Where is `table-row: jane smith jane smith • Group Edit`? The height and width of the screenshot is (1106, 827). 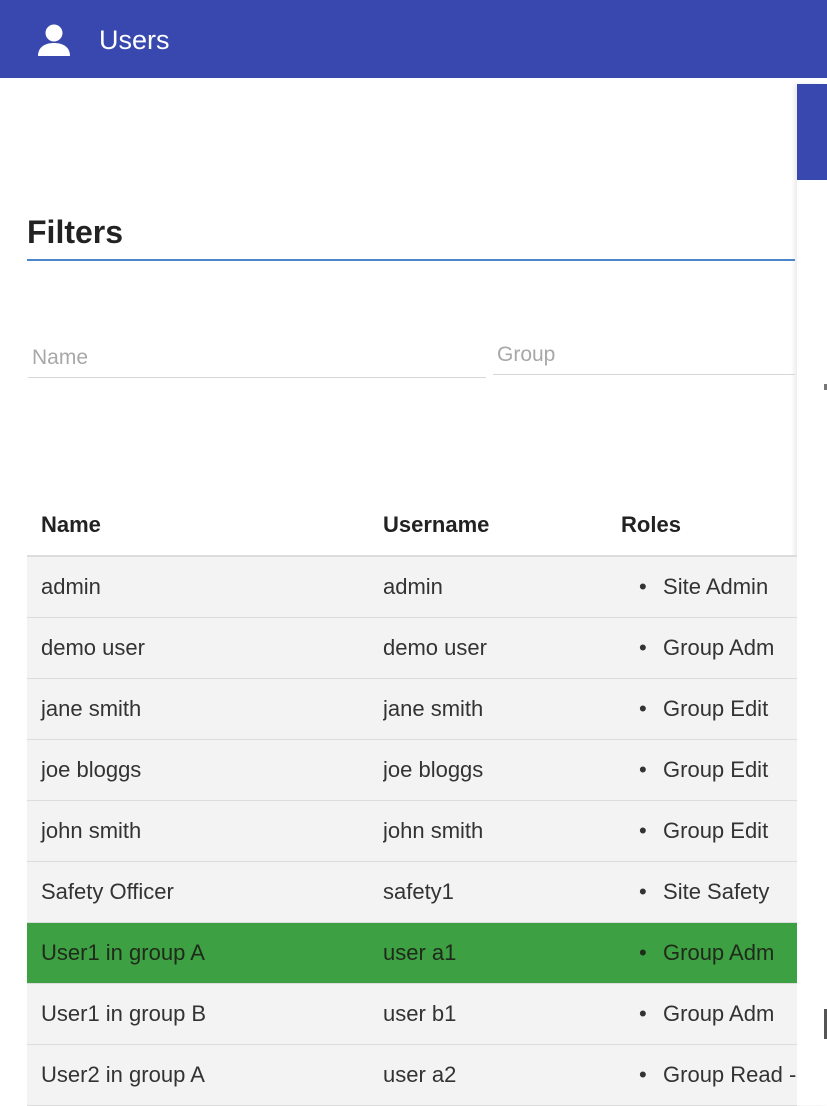
table-row: jane smith jane smith • Group Edit is located at coordinates (412, 709).